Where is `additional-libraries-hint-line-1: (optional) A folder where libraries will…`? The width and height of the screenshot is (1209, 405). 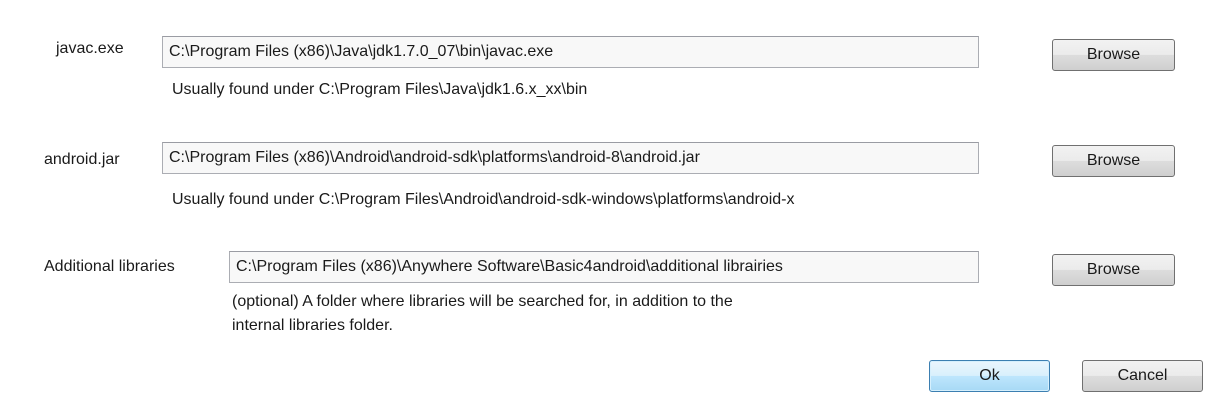
additional-libraries-hint-line-1: (optional) A folder where libraries will… is located at coordinates (482, 301).